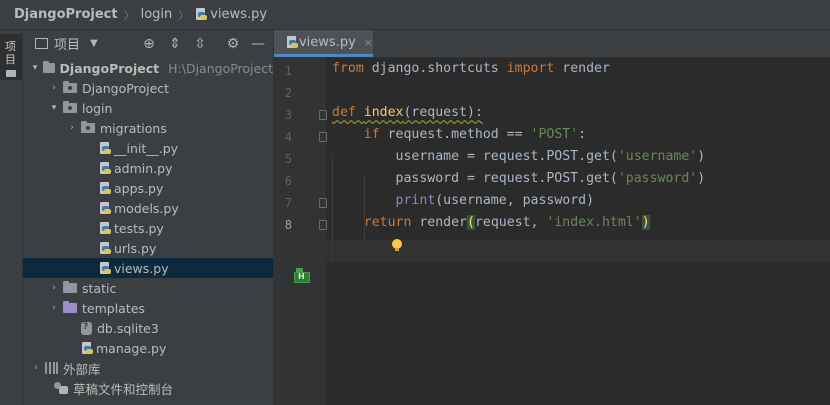 The height and width of the screenshot is (405, 830). What do you see at coordinates (302, 277) in the screenshot?
I see `run-gutter-icon` at bounding box center [302, 277].